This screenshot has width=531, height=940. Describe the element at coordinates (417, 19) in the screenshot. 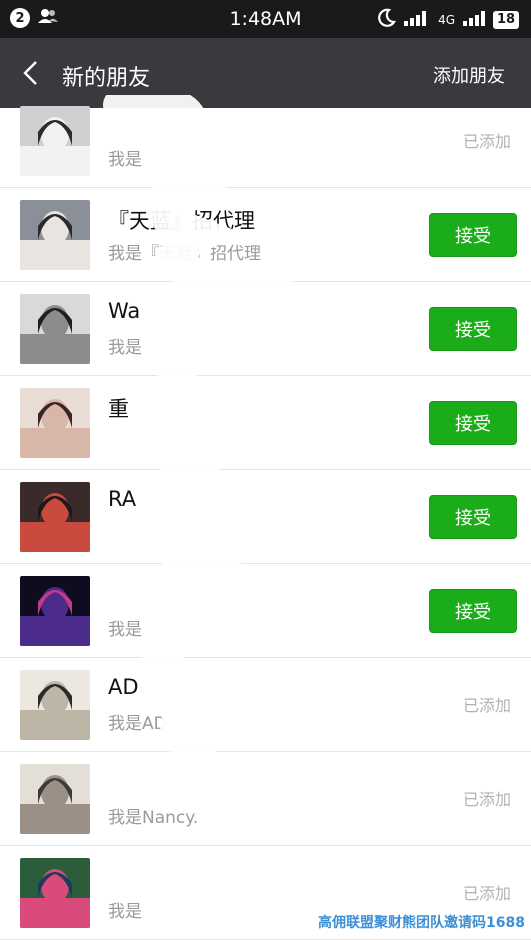

I see `signal-icon` at that location.